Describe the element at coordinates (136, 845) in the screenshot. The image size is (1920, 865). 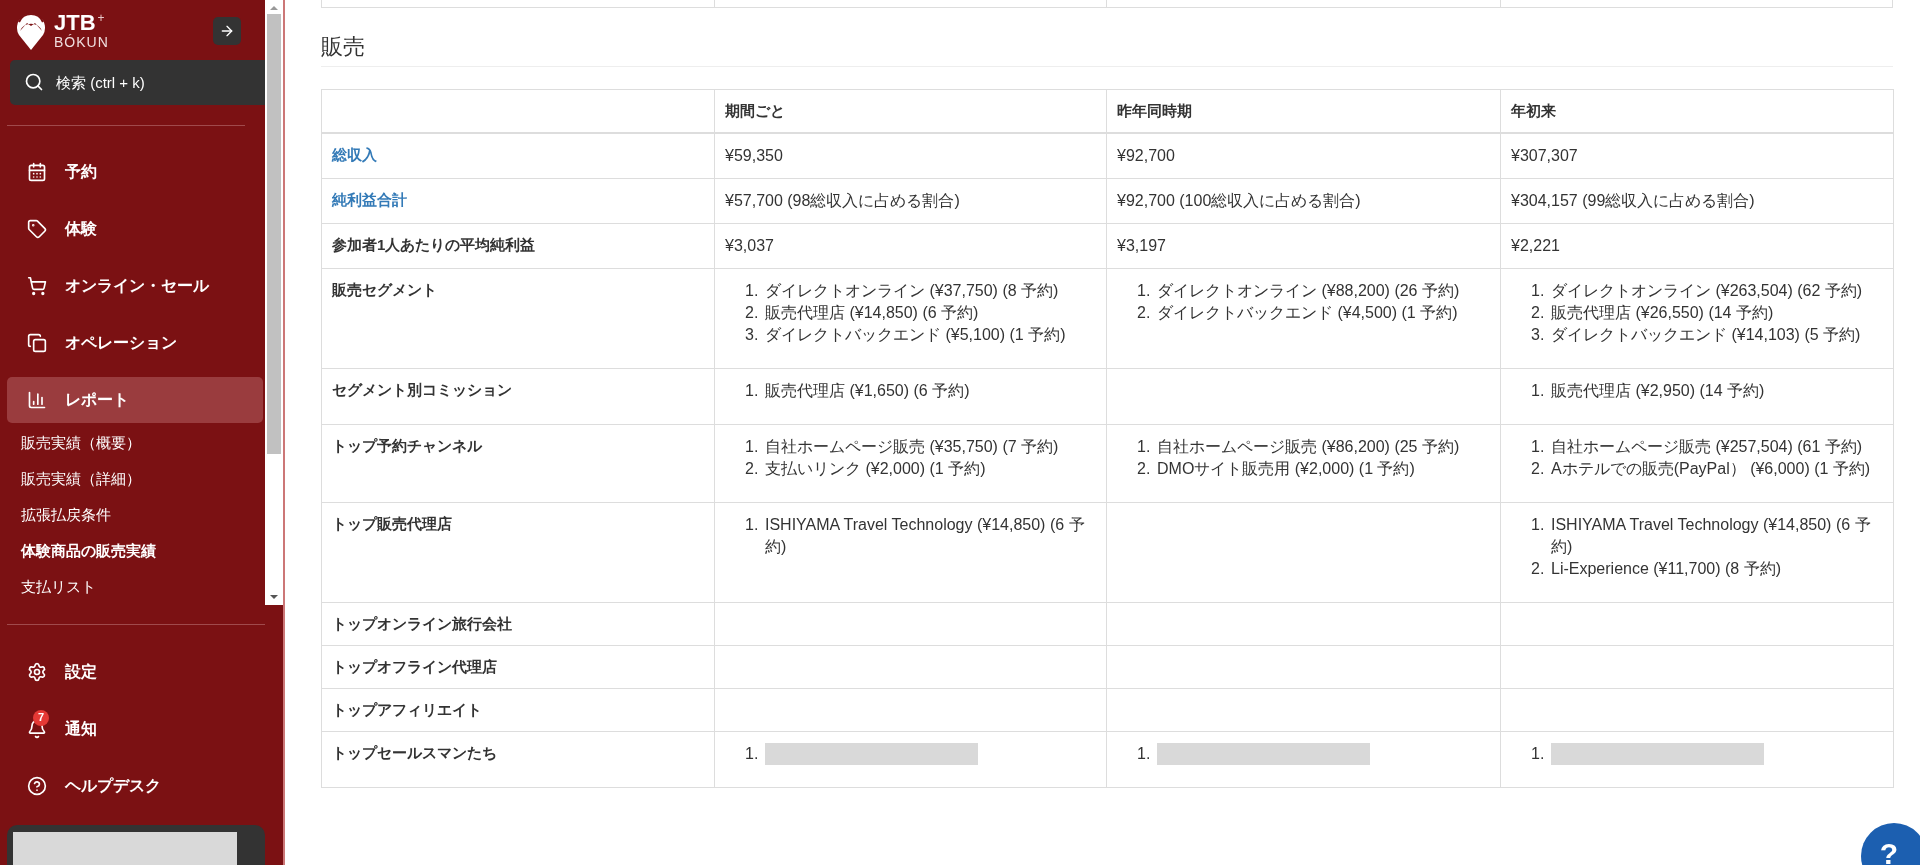
I see `user-card` at that location.